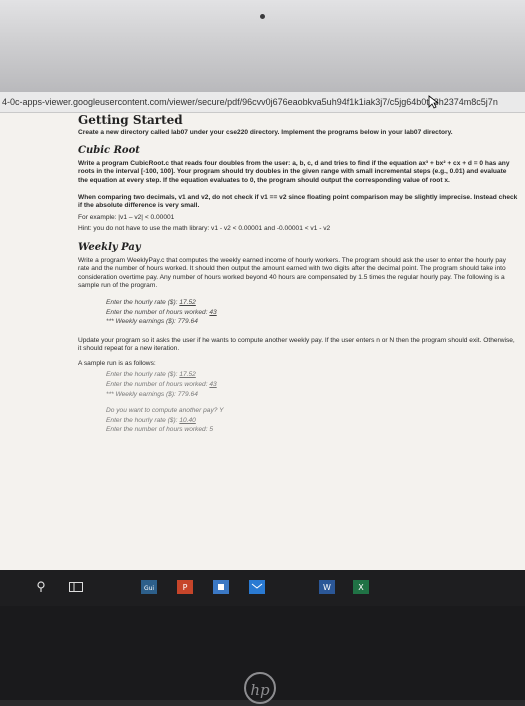 This screenshot has height=706, width=525. What do you see at coordinates (130, 120) in the screenshot?
I see `section-title: Getting Started` at bounding box center [130, 120].